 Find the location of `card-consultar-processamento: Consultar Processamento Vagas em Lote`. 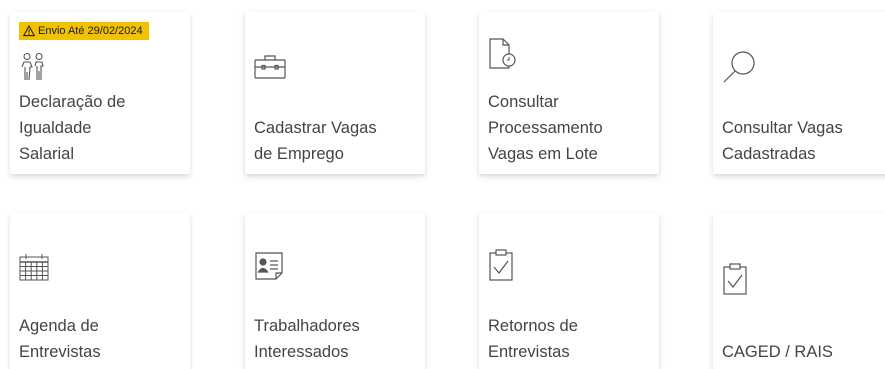

card-consultar-processamento: Consultar Processamento Vagas em Lote is located at coordinates (569, 93).